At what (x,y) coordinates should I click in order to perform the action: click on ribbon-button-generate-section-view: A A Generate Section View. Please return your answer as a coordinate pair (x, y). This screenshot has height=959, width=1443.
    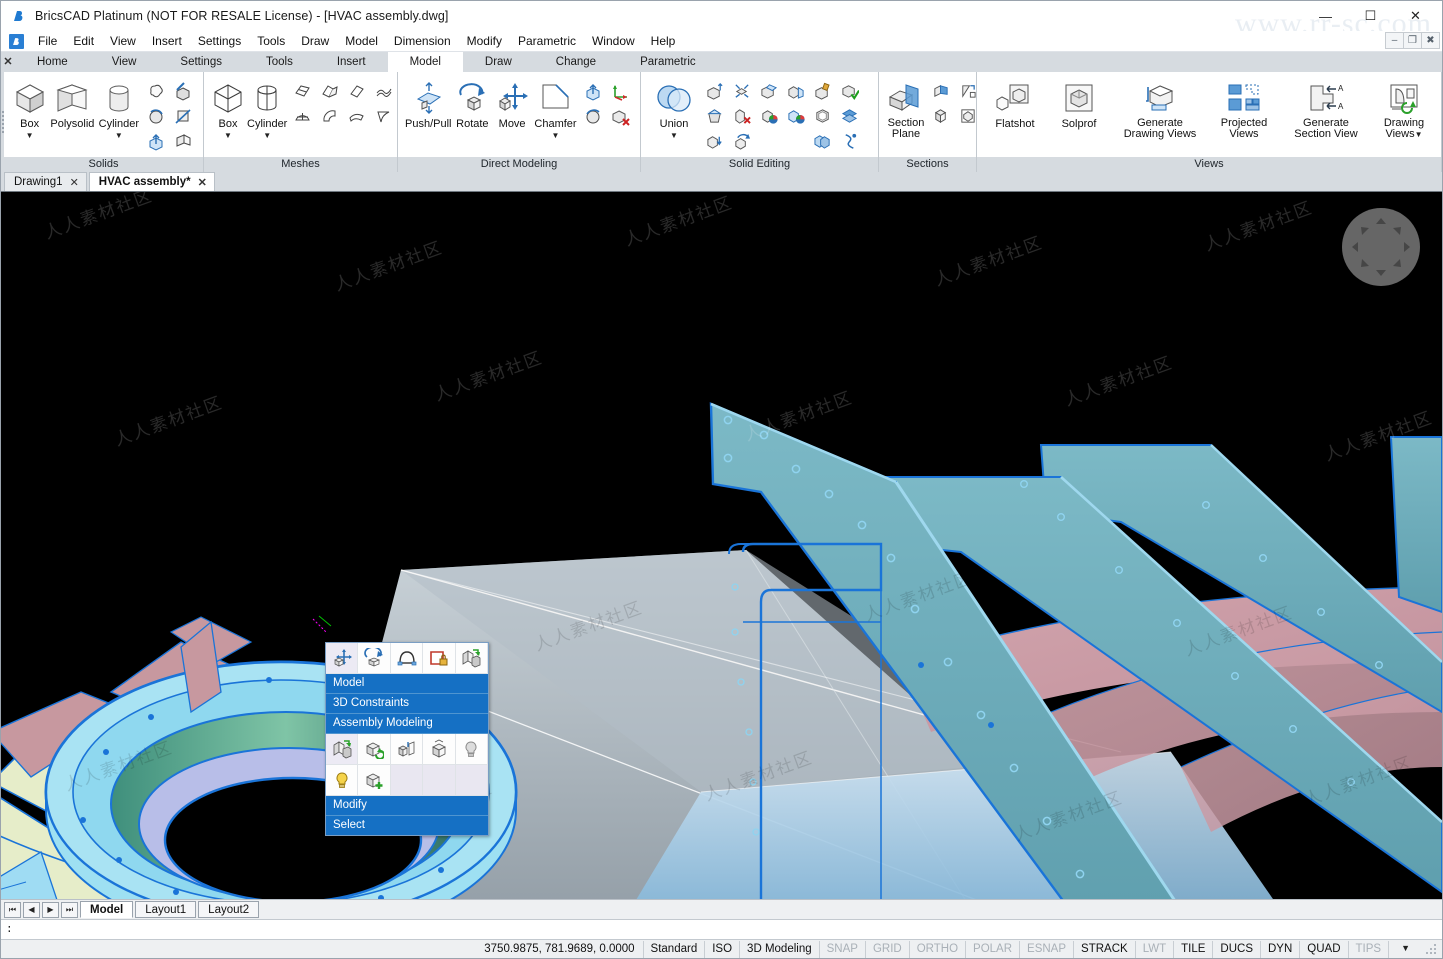
    Looking at the image, I should click on (1326, 108).